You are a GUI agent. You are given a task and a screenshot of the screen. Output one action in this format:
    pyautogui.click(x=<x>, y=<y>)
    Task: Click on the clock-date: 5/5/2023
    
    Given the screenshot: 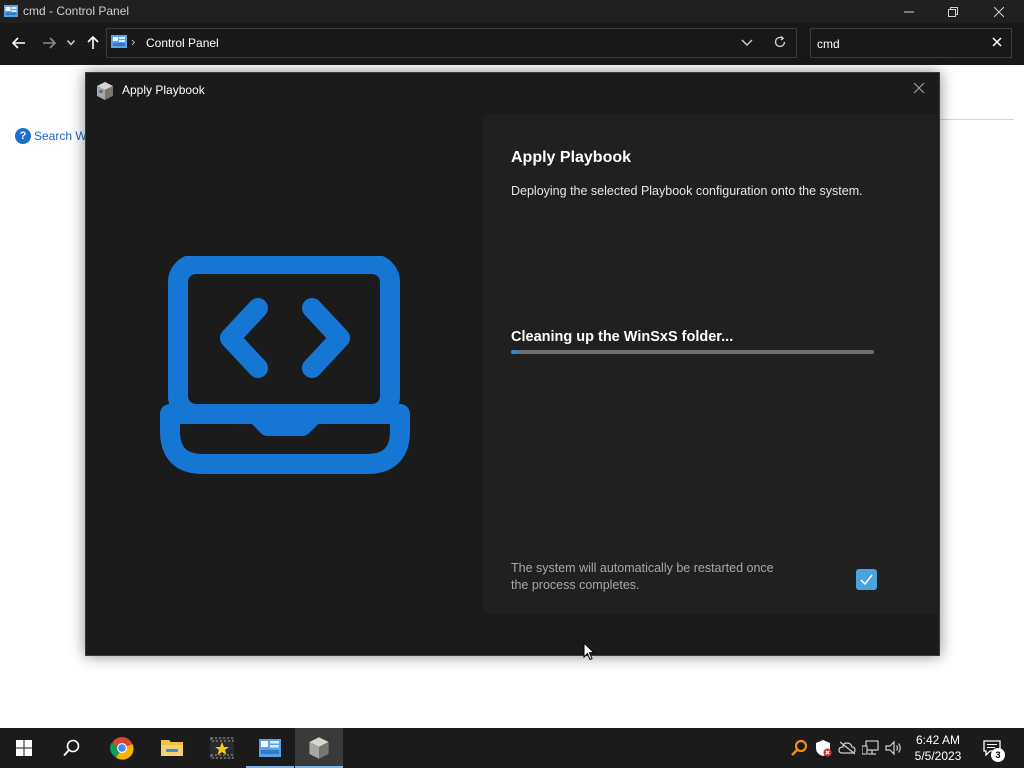 What is the action you would take?
    pyautogui.click(x=938, y=756)
    